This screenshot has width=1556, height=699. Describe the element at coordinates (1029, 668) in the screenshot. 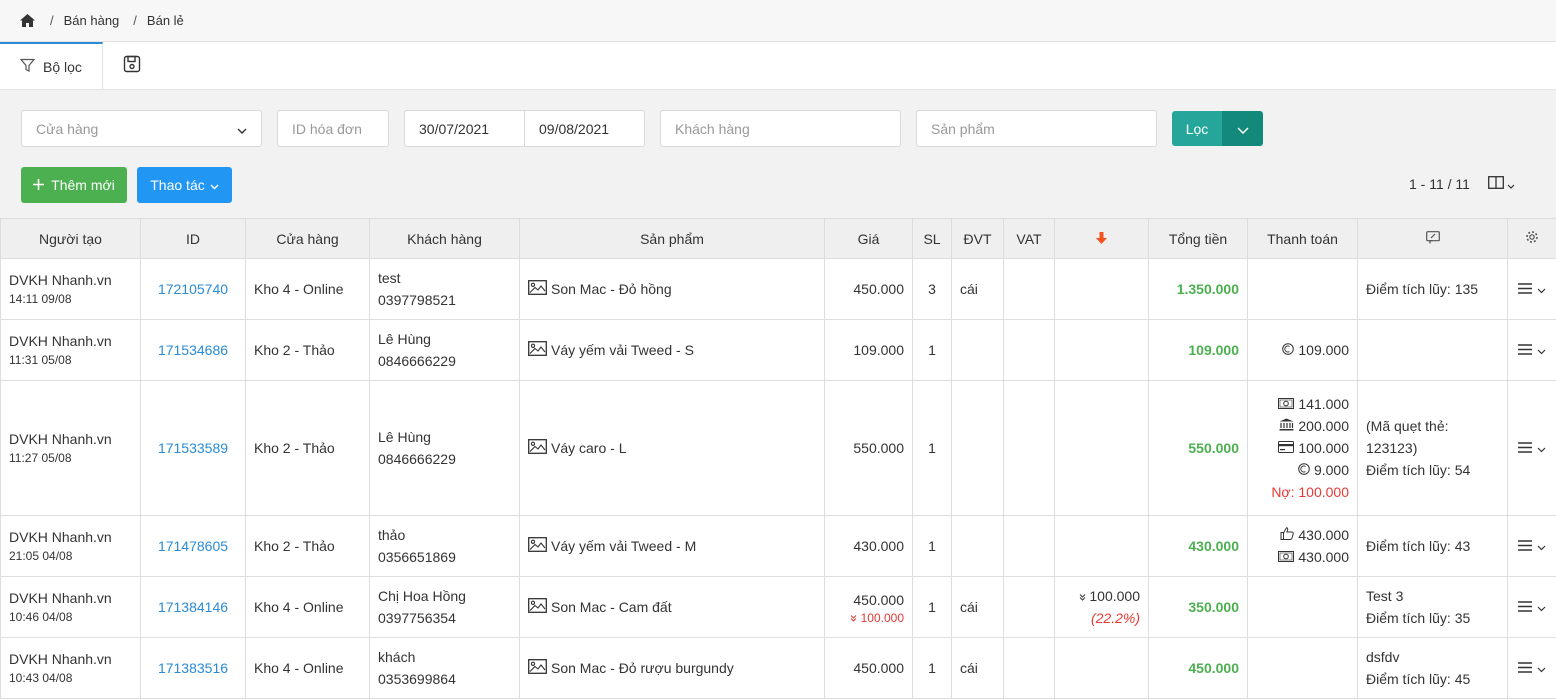

I see `cell-vat` at that location.